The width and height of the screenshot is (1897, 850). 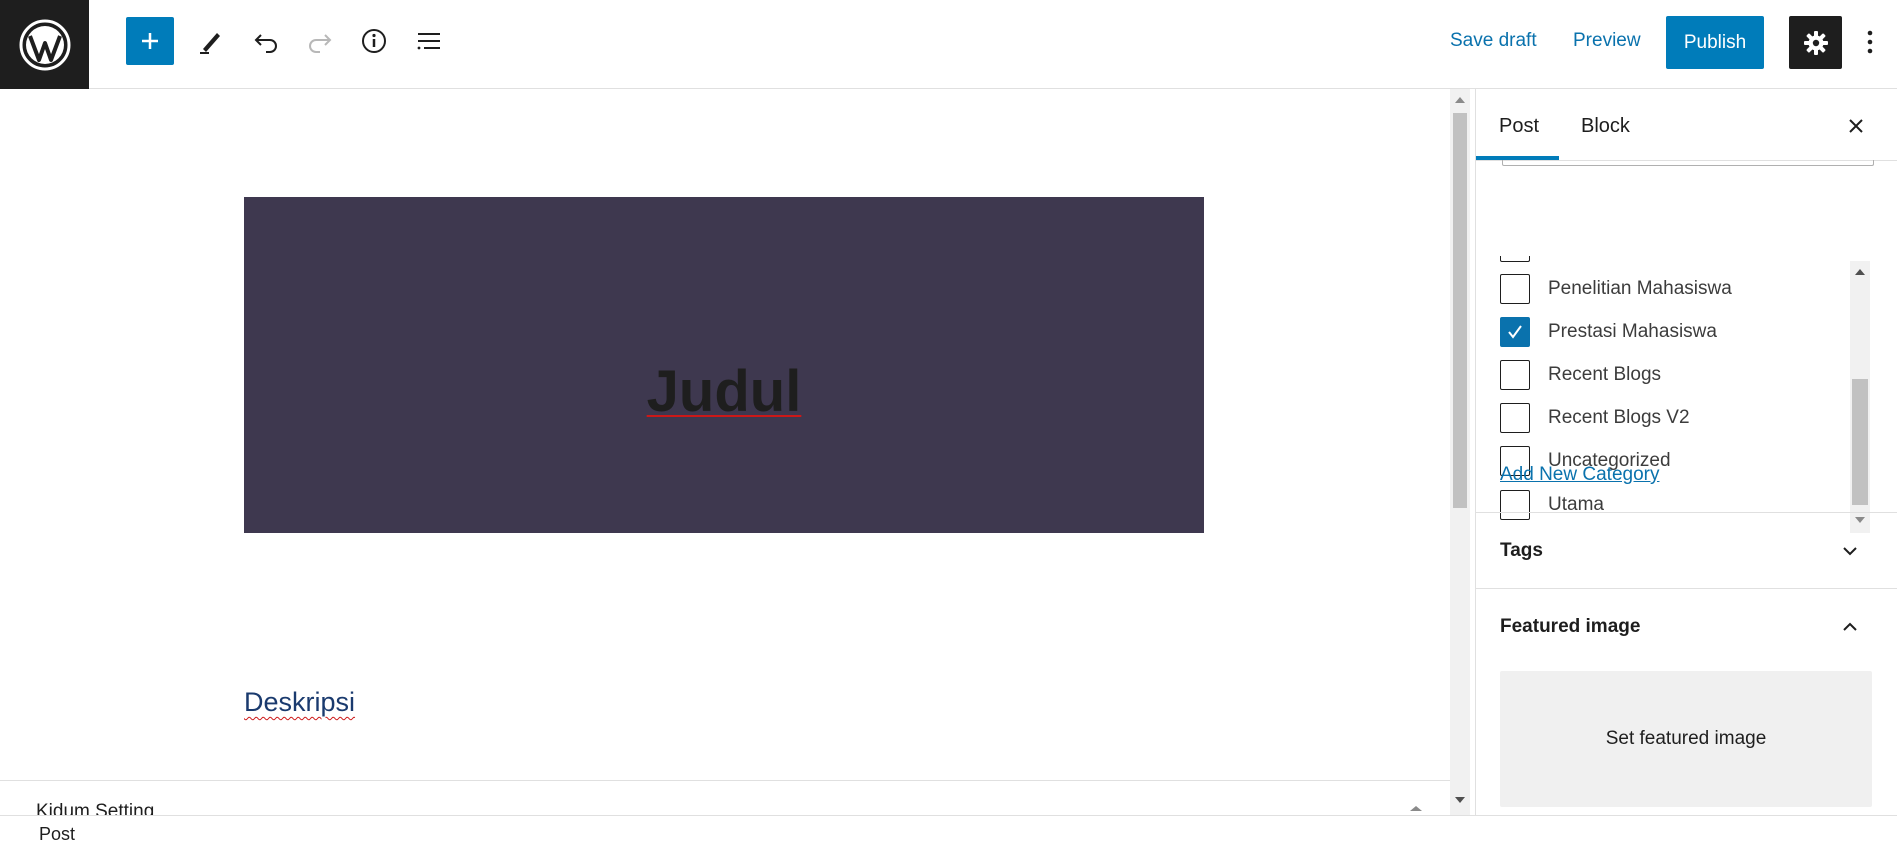 I want to click on featured-image-panel-toggle: Featured image, so click(x=1686, y=626).